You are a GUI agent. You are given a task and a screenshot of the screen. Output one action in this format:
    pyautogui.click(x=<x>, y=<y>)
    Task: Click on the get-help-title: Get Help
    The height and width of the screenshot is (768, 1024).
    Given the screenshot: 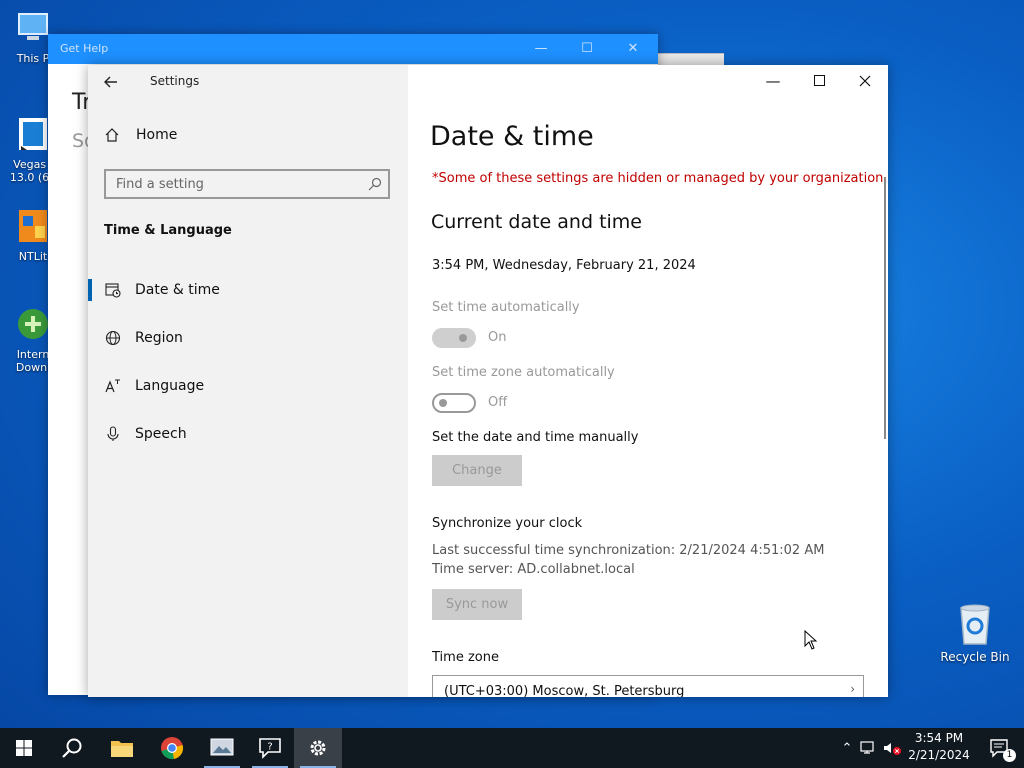 What is the action you would take?
    pyautogui.click(x=84, y=48)
    